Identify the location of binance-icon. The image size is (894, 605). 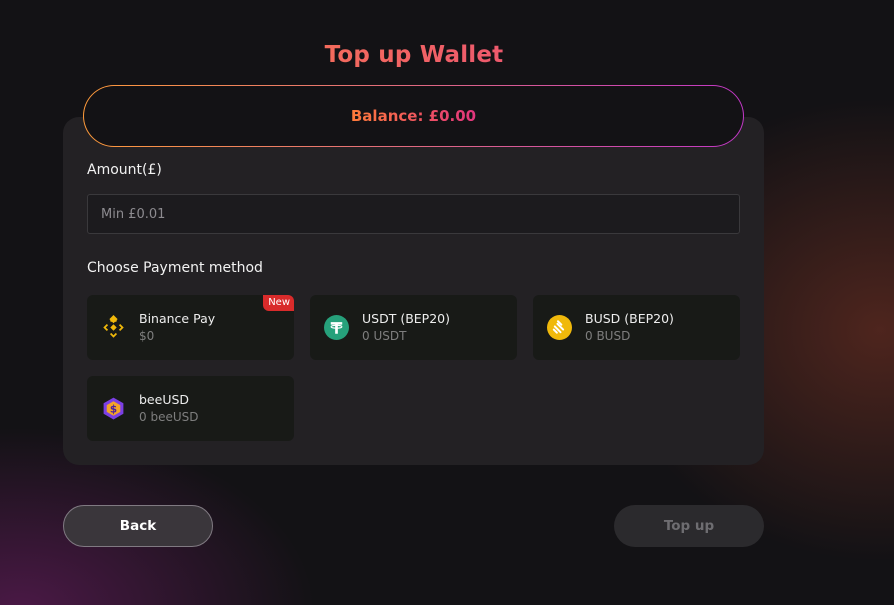
(113, 326).